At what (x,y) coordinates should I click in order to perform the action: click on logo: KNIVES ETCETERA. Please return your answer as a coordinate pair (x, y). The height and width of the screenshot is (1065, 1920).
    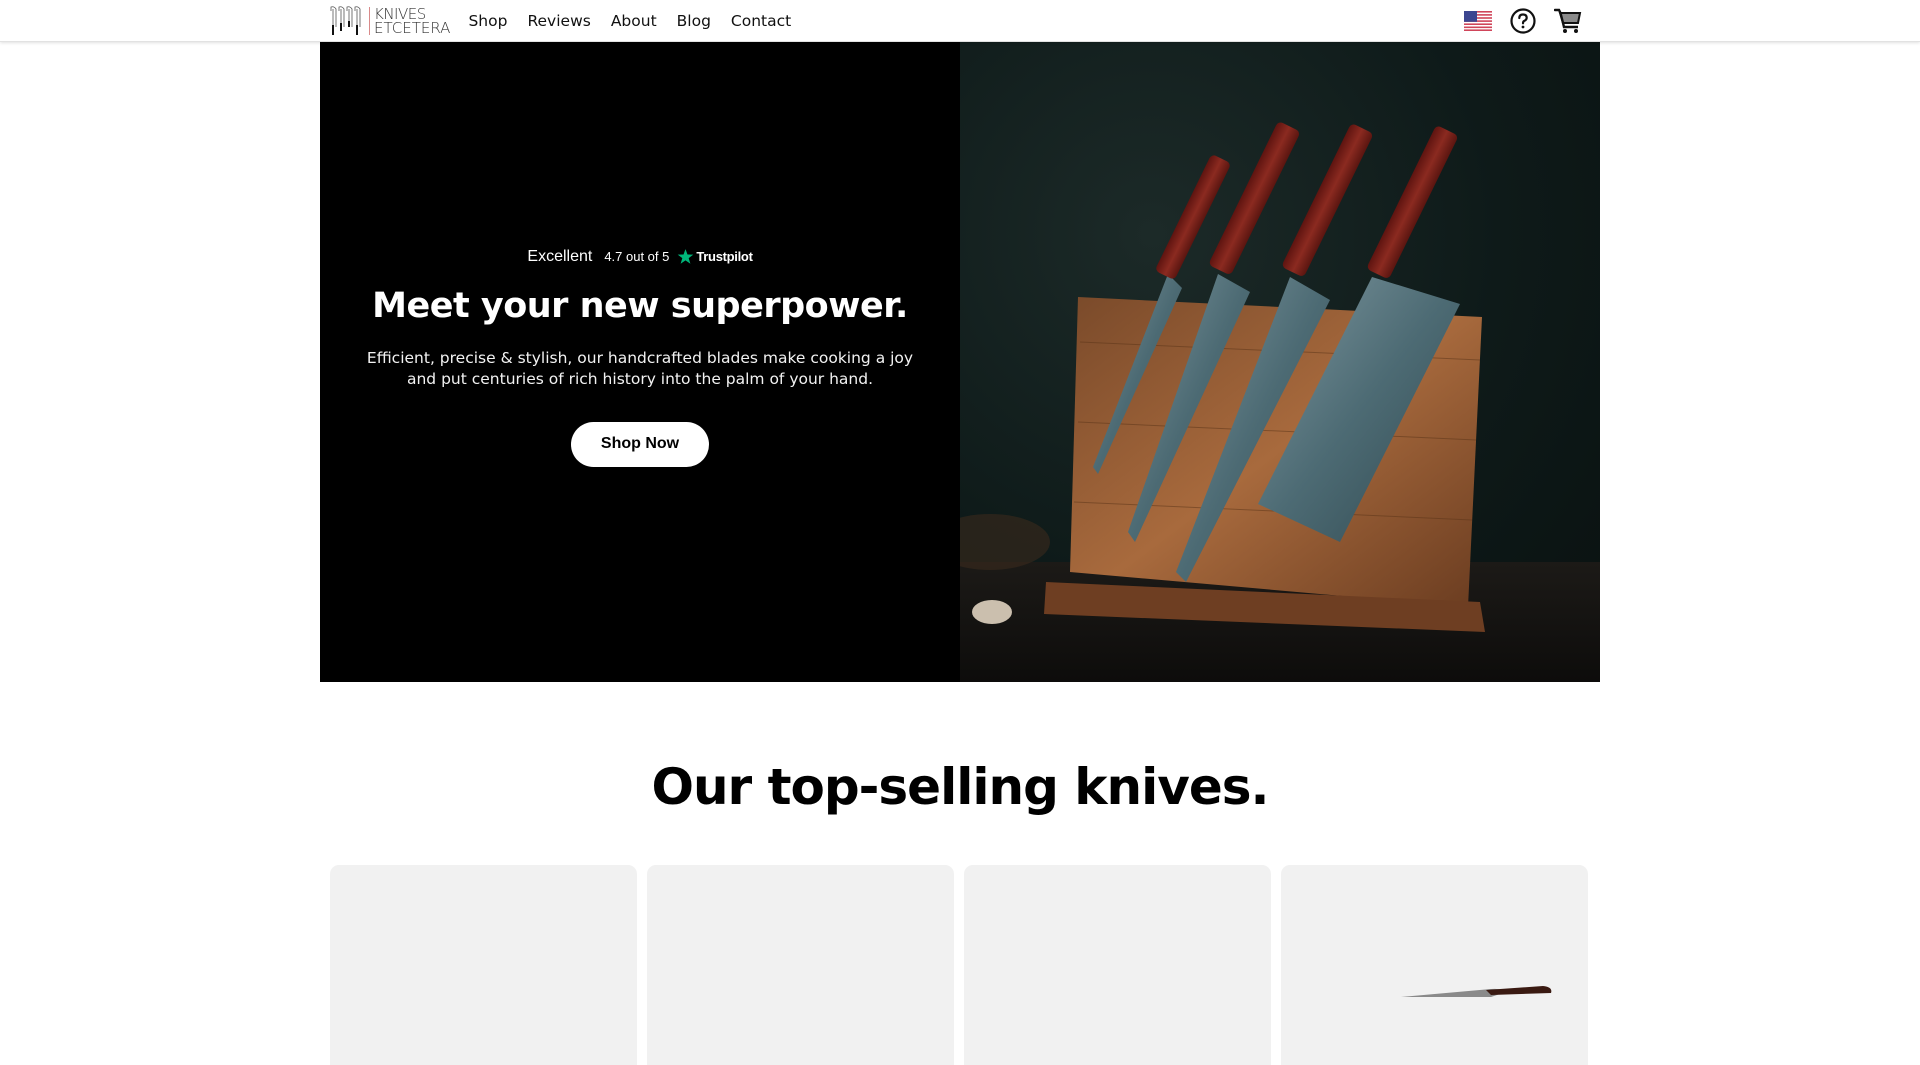
    Looking at the image, I should click on (389, 21).